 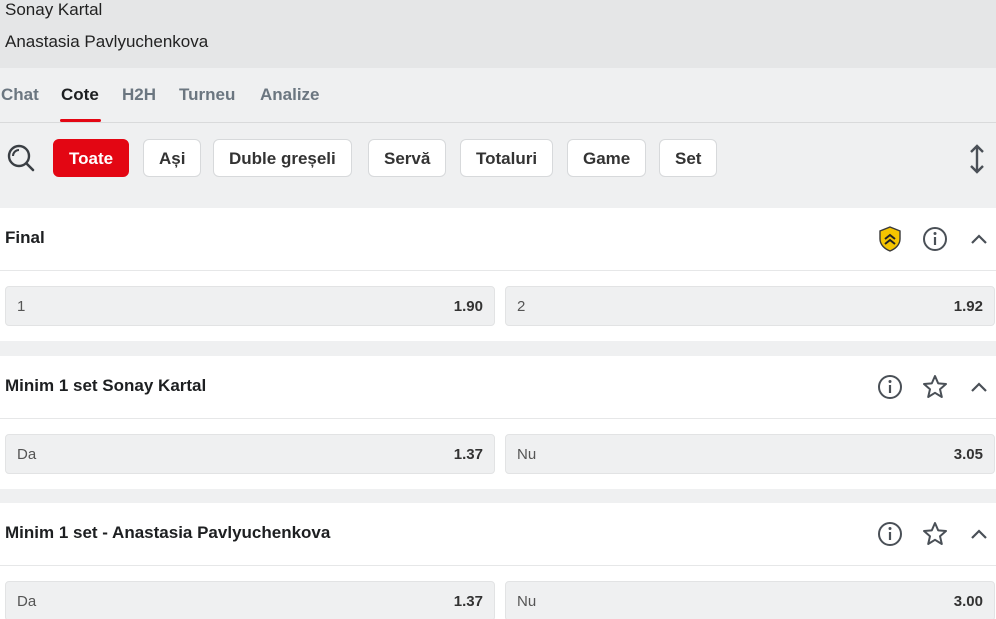 What do you see at coordinates (968, 454) in the screenshot?
I see `odd-value: 3.05` at bounding box center [968, 454].